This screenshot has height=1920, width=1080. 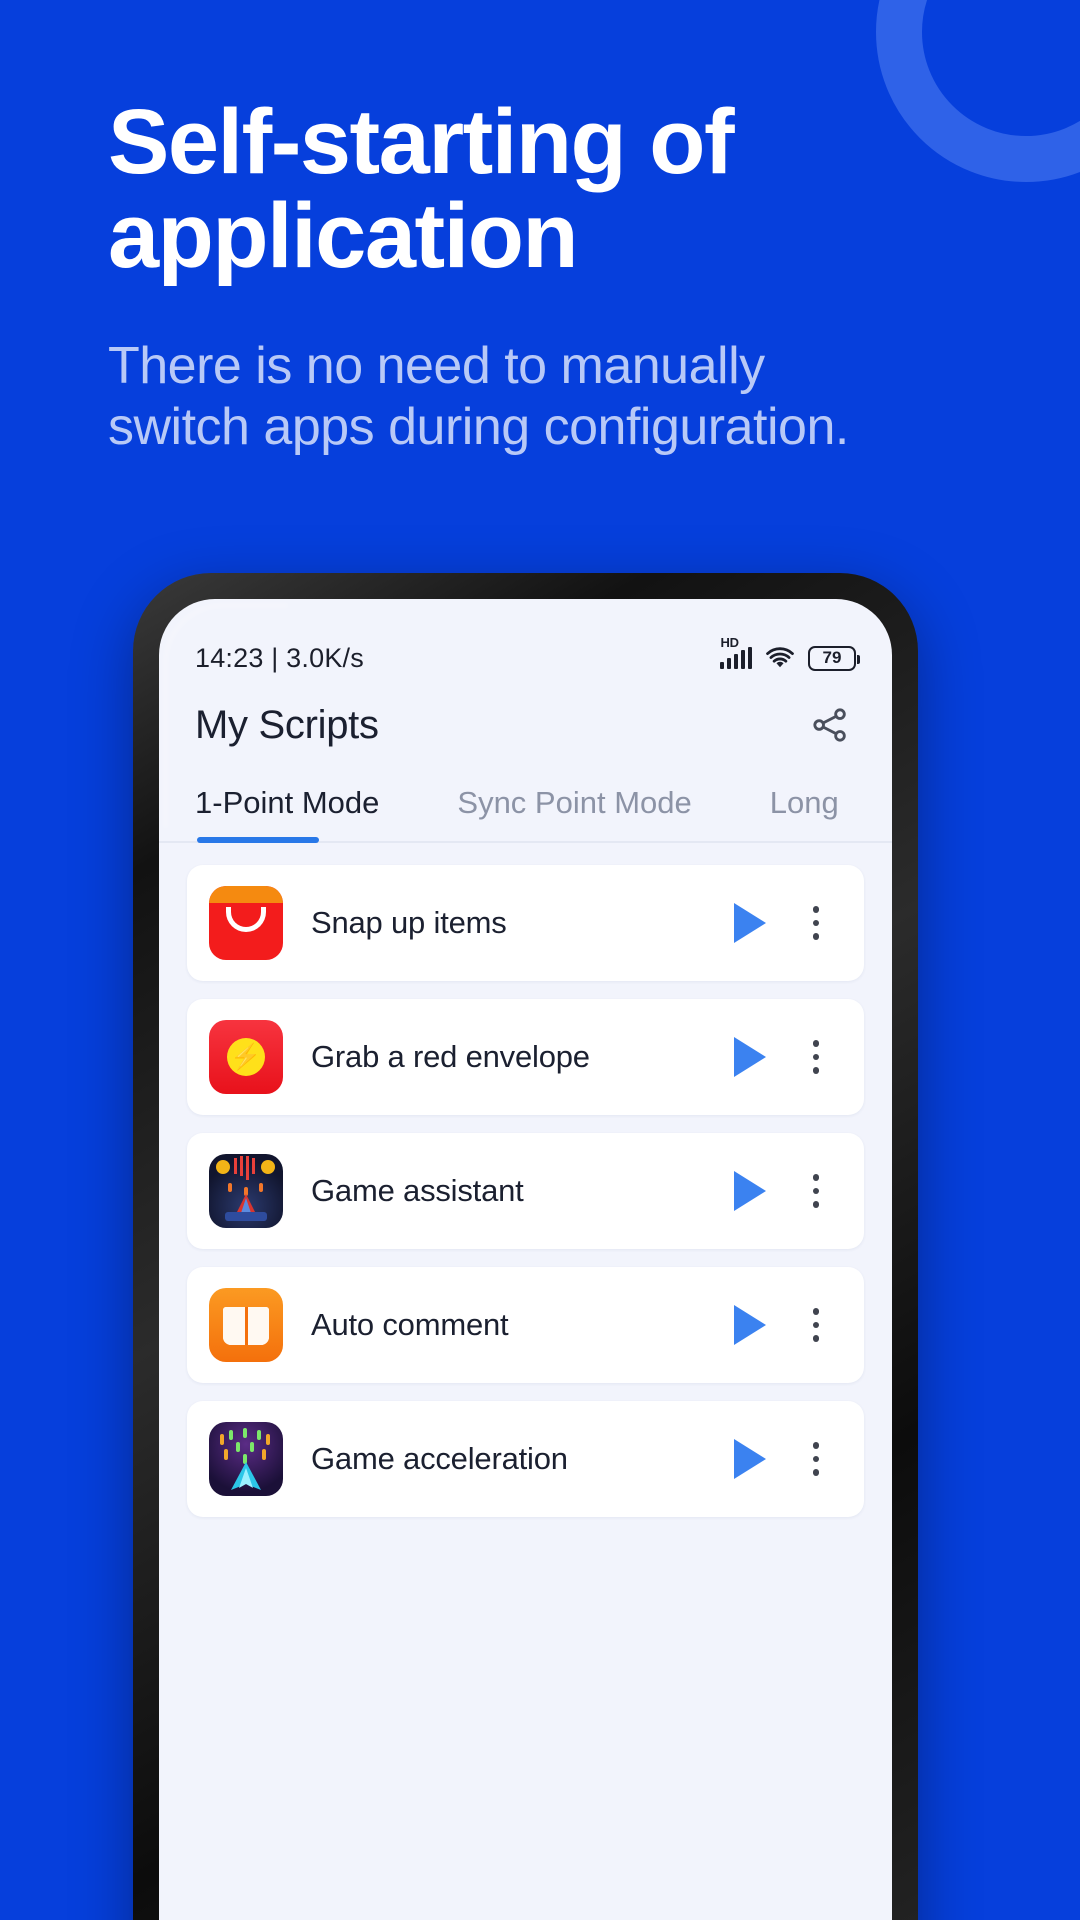 I want to click on battery-icon: 79, so click(x=834, y=658).